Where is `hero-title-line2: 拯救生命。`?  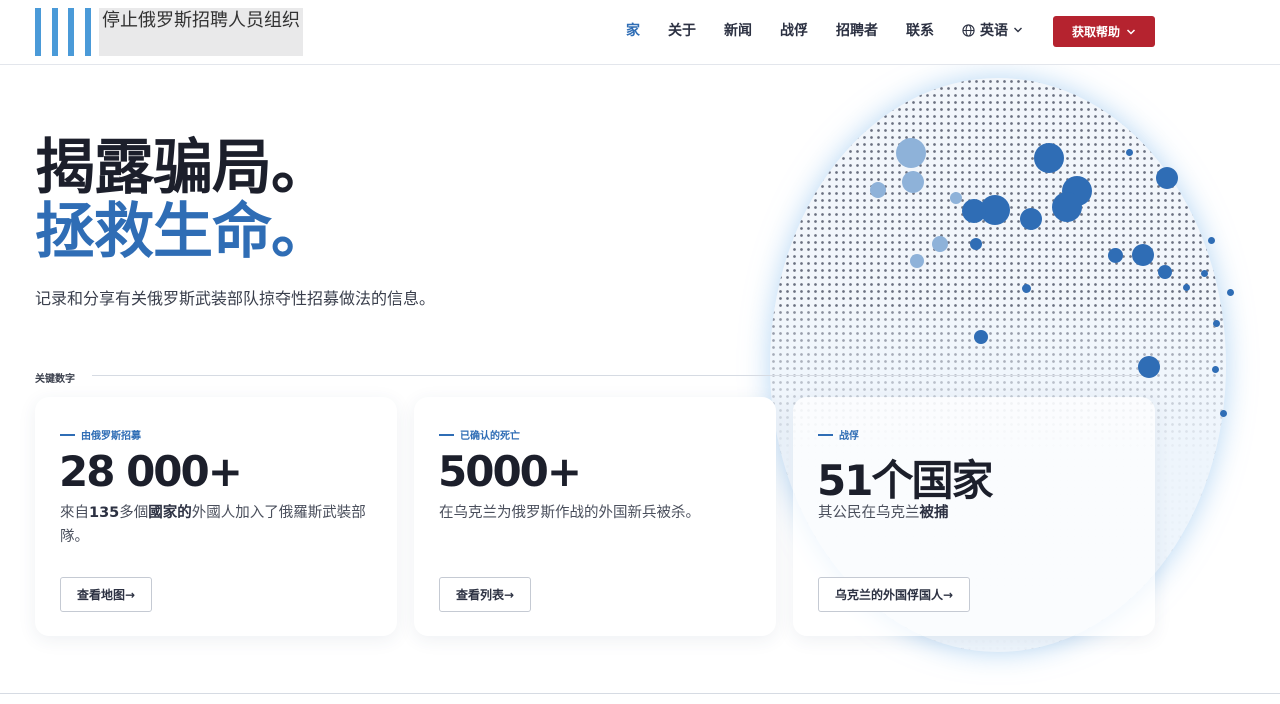
hero-title-line2: 拯救生命。 is located at coordinates (183, 232).